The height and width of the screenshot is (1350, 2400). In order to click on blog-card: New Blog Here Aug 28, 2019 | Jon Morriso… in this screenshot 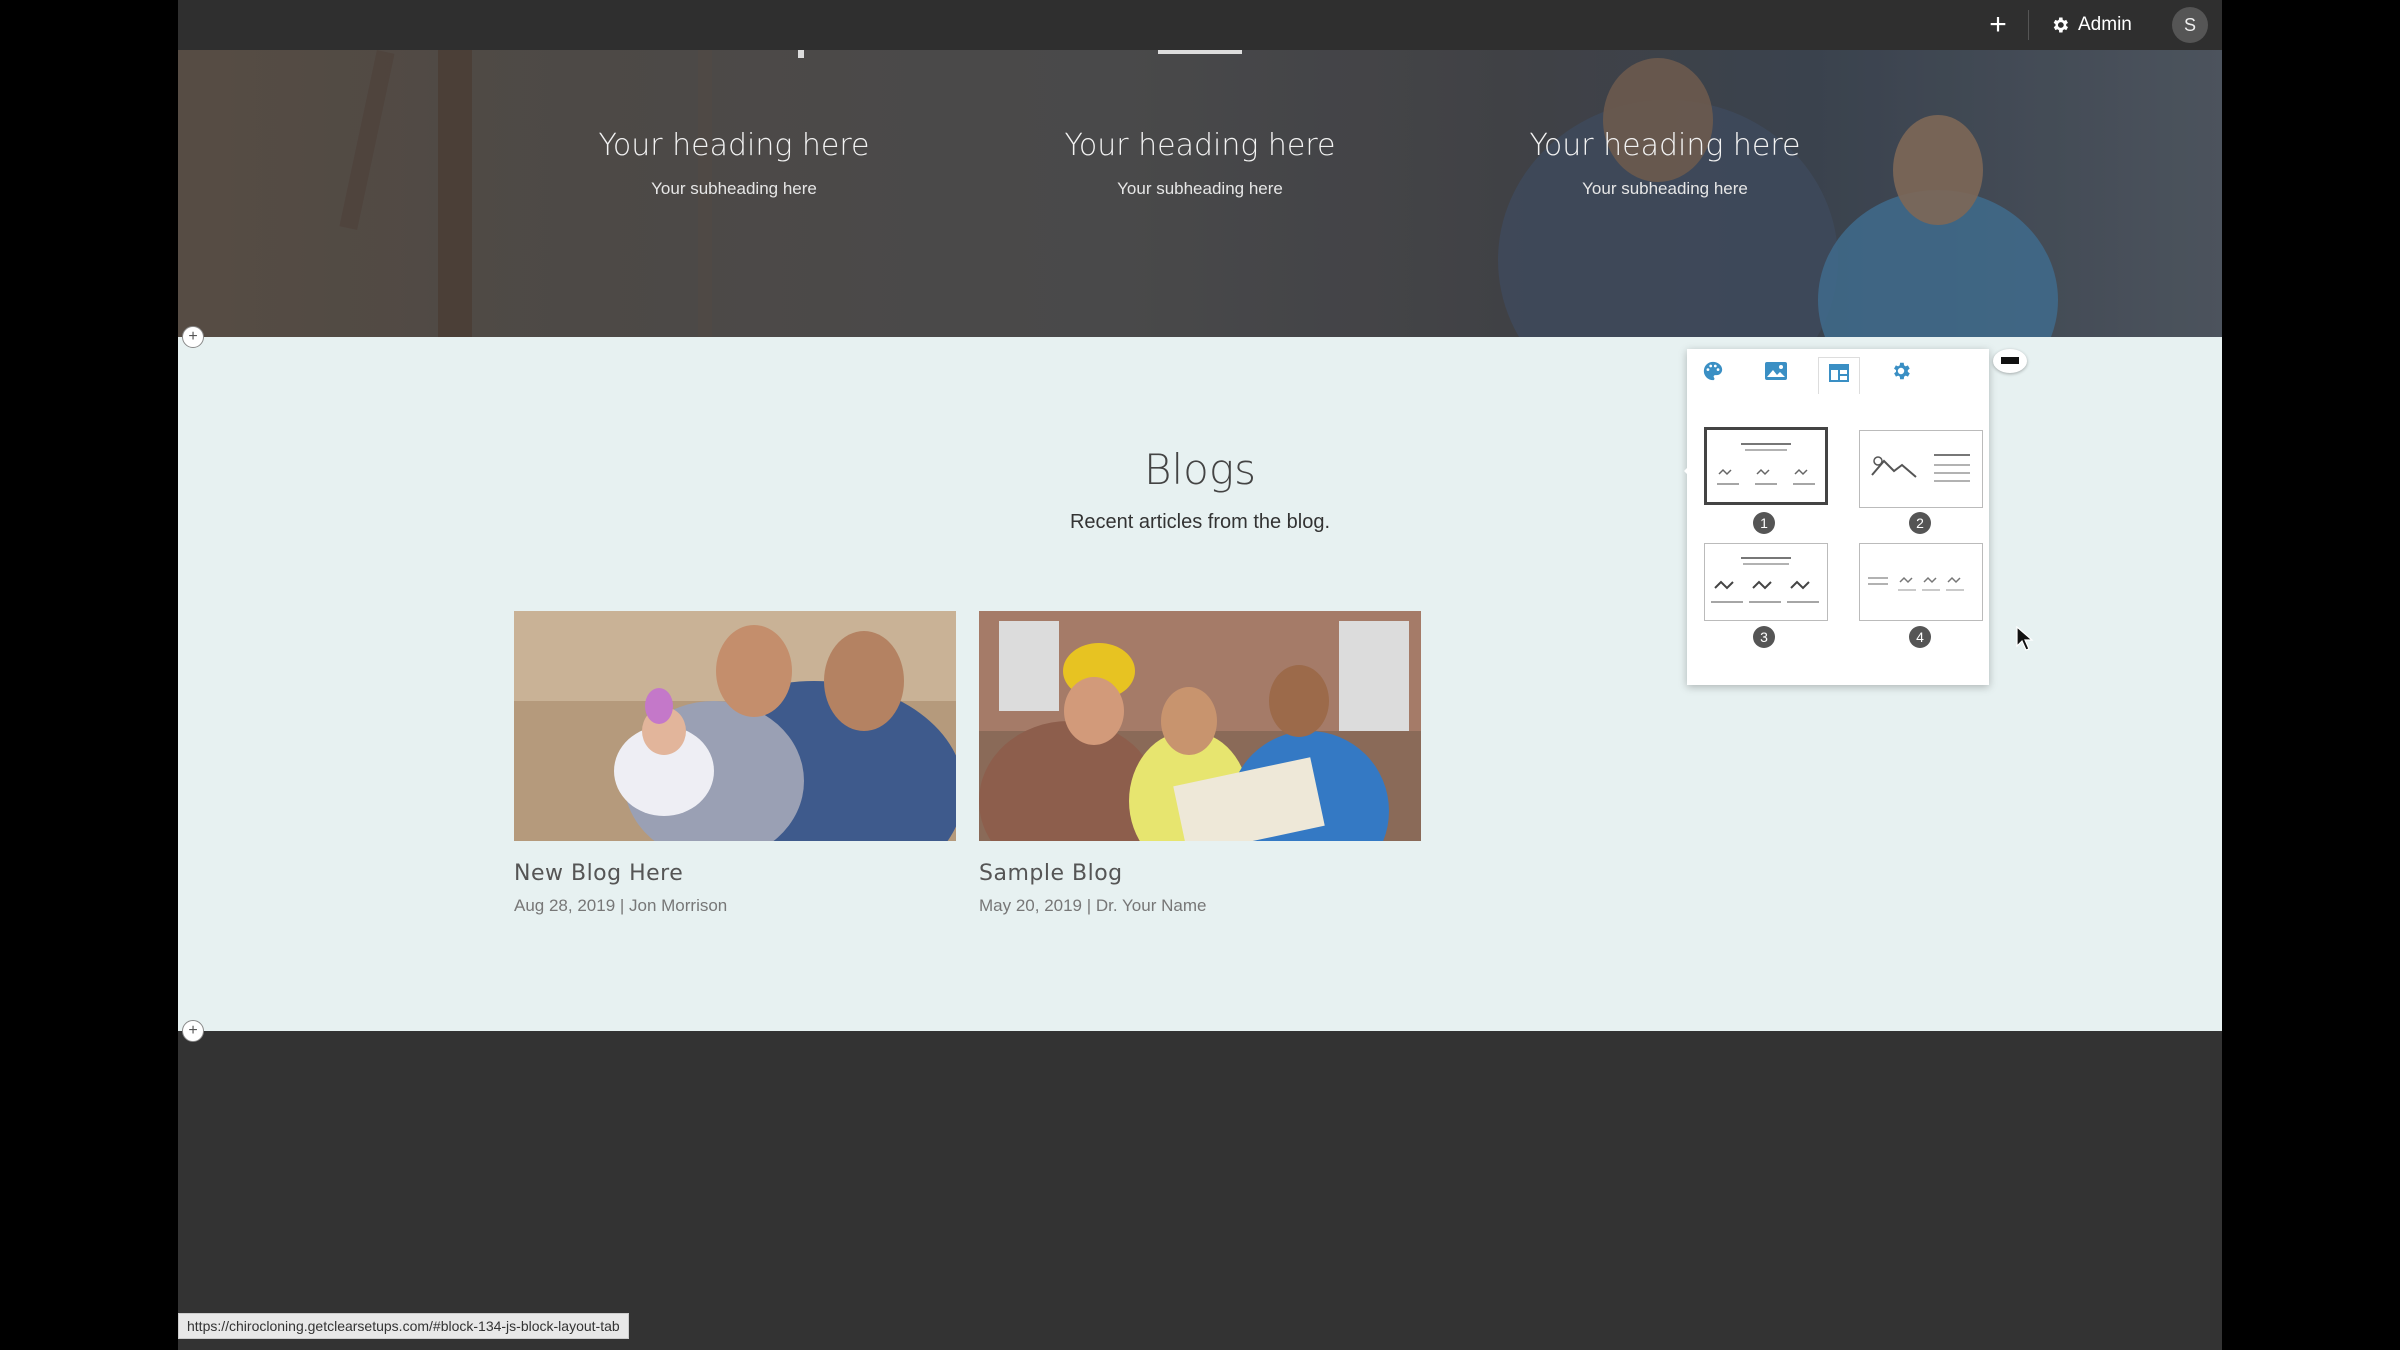, I will do `click(735, 763)`.